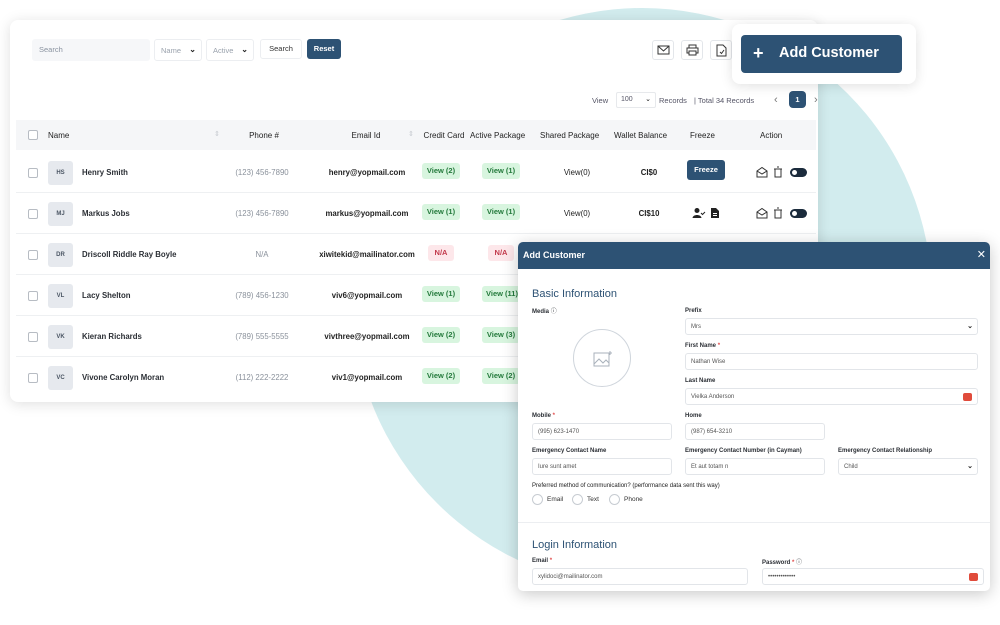 Image resolution: width=1000 pixels, height=625 pixels. I want to click on customer-name: Markus Jobs, so click(106, 213).